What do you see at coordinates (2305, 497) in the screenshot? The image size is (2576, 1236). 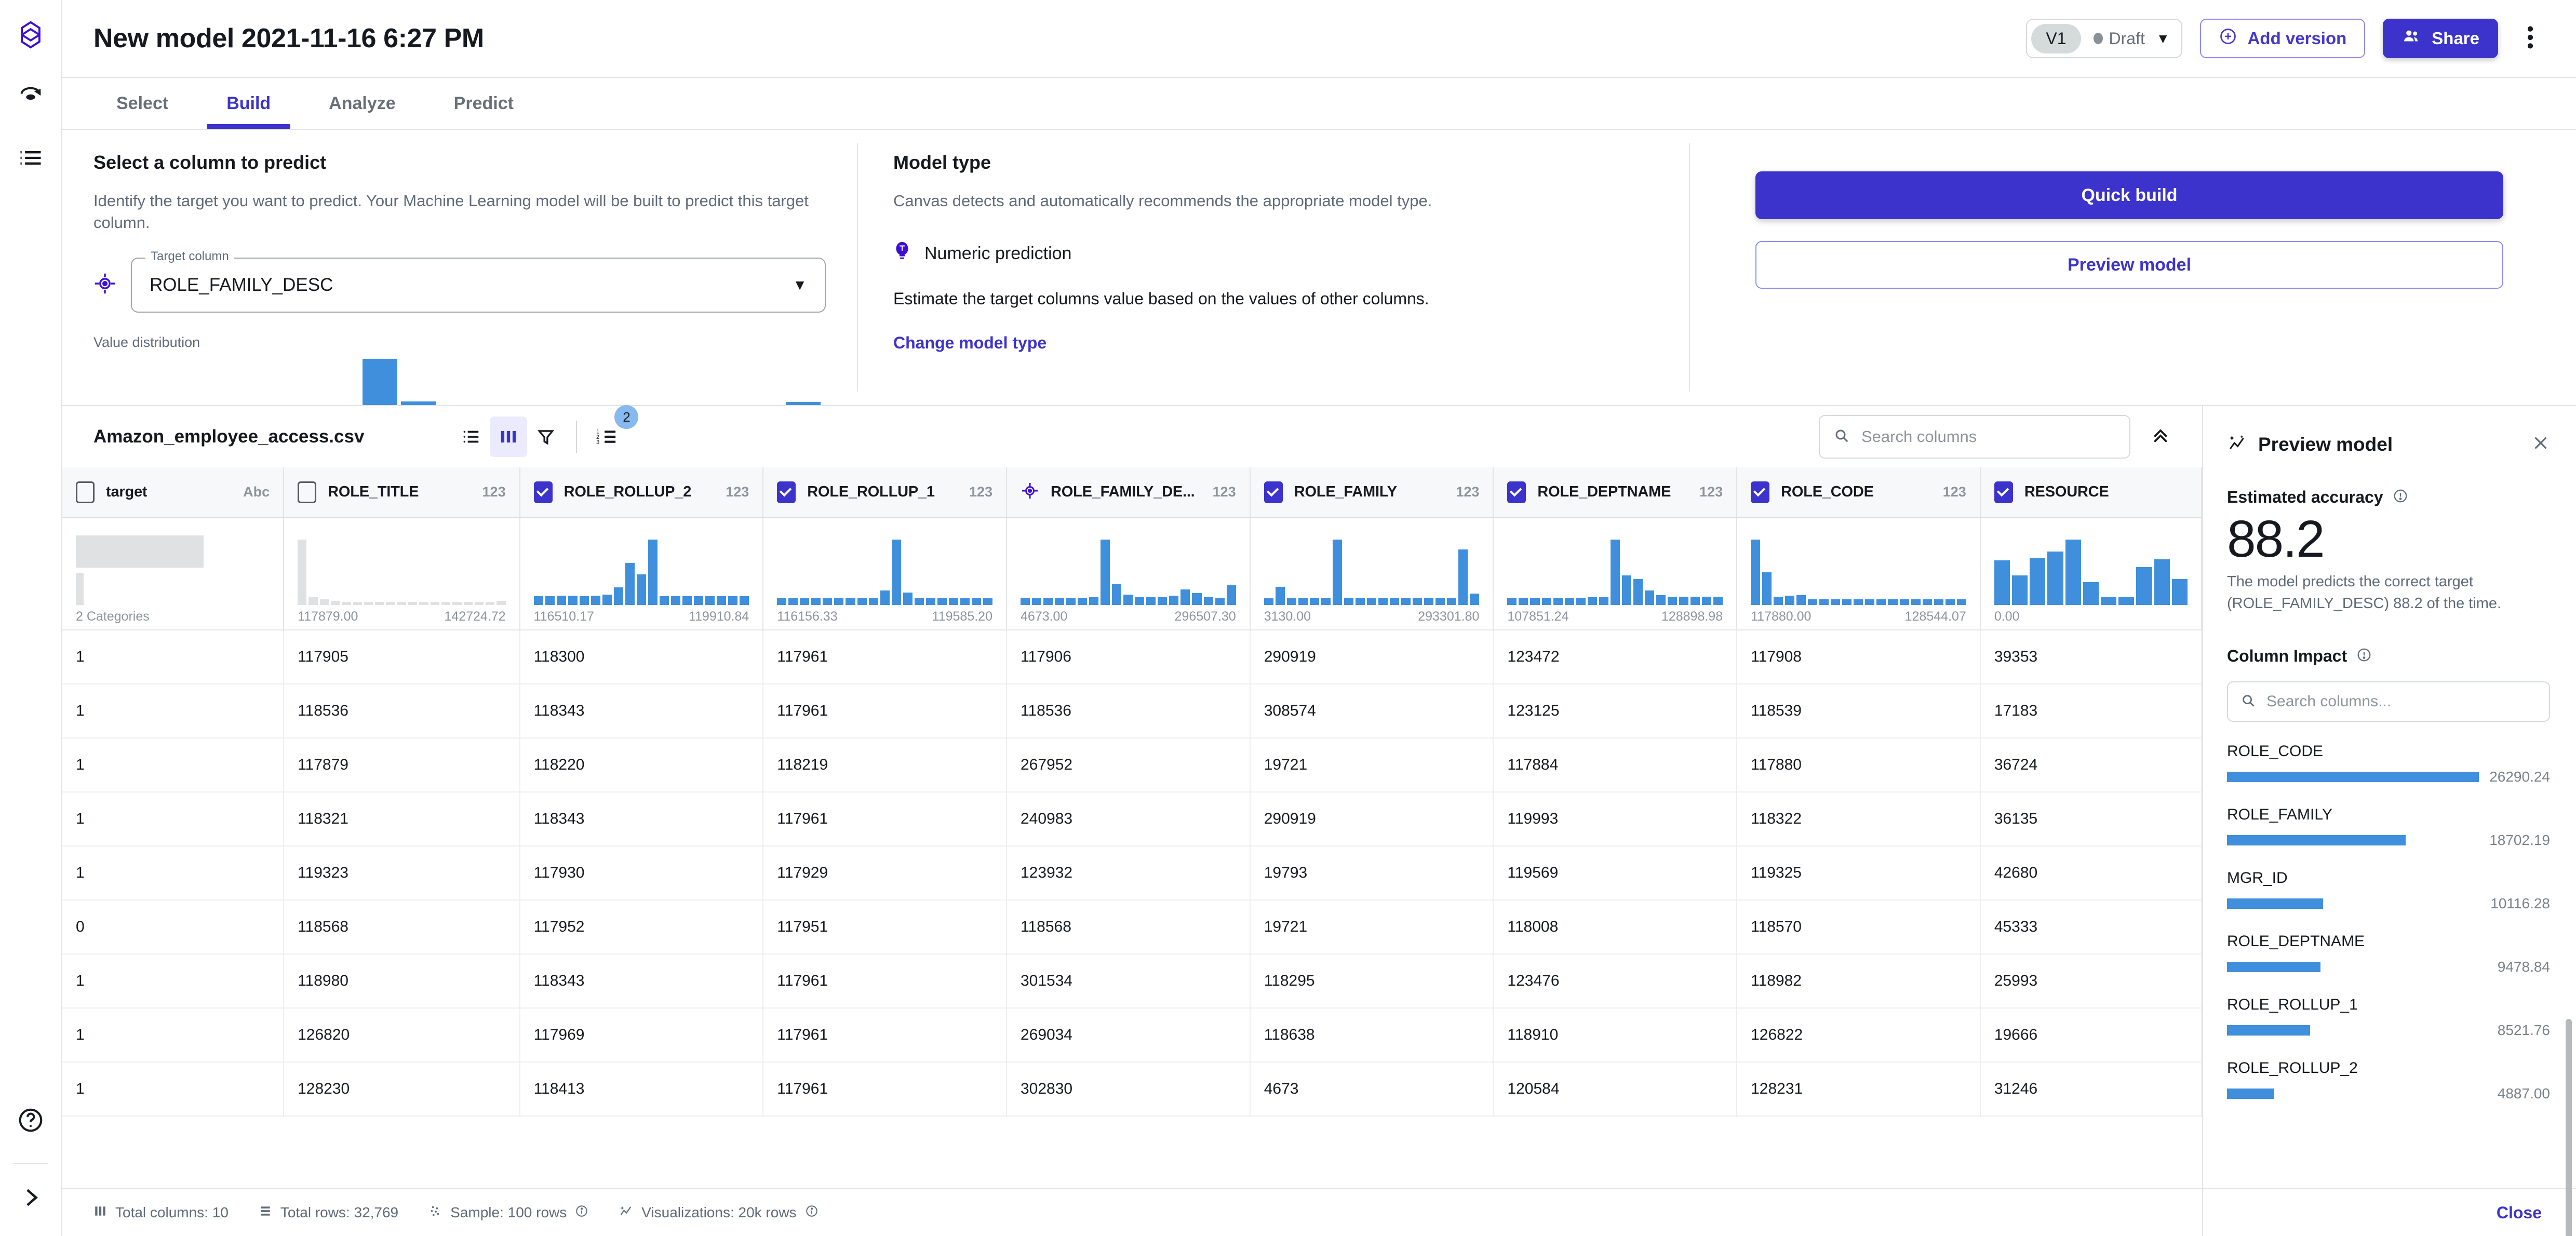 I see `estimated-accuracy-label: Estimated accuracy` at bounding box center [2305, 497].